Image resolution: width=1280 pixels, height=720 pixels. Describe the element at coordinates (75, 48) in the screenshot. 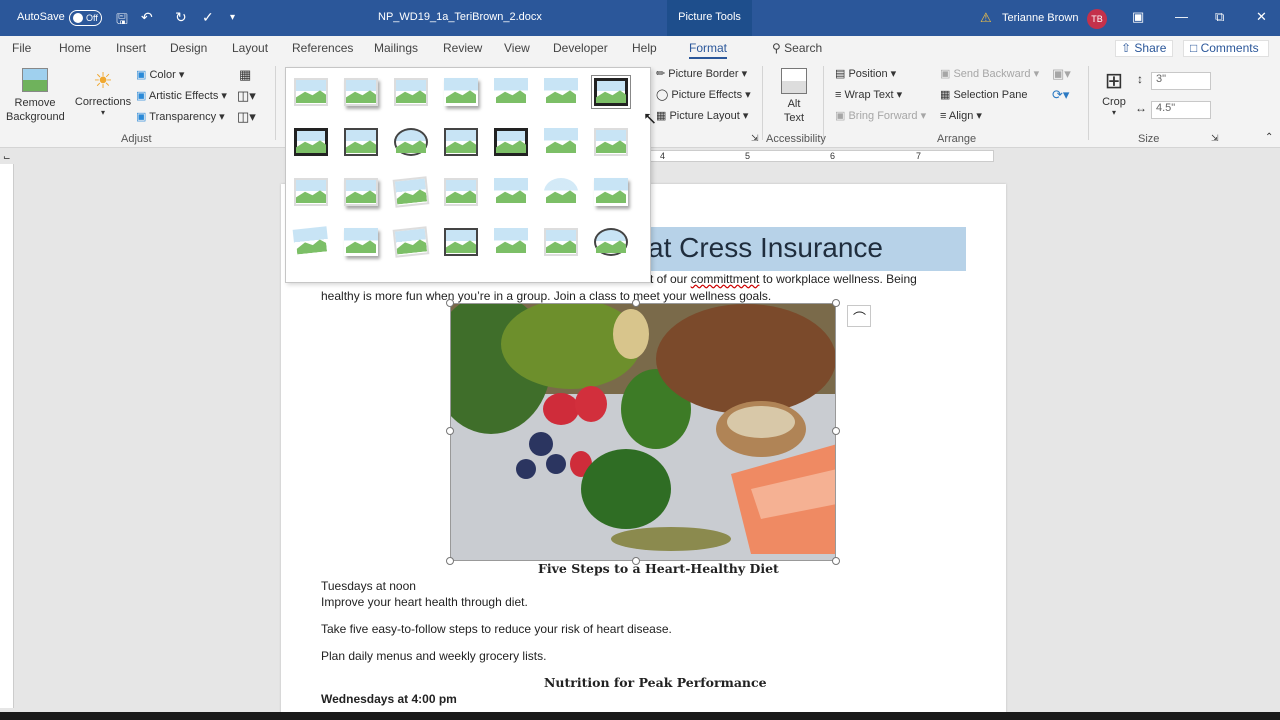

I see `tab-home: Home` at that location.